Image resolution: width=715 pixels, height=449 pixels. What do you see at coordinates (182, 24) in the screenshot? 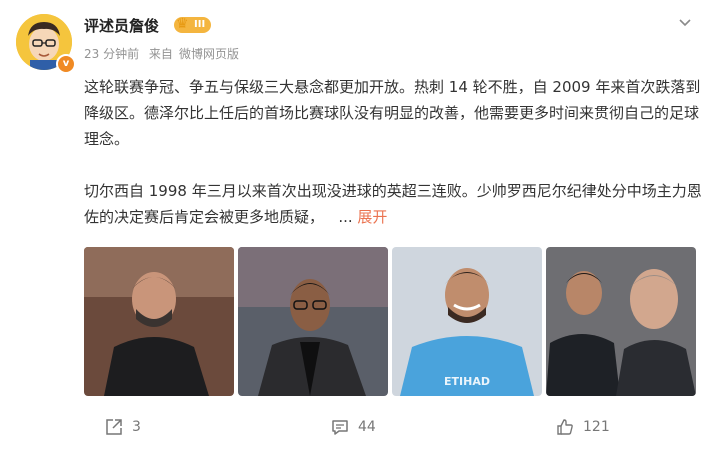
I see `crown-icon: ♛` at bounding box center [182, 24].